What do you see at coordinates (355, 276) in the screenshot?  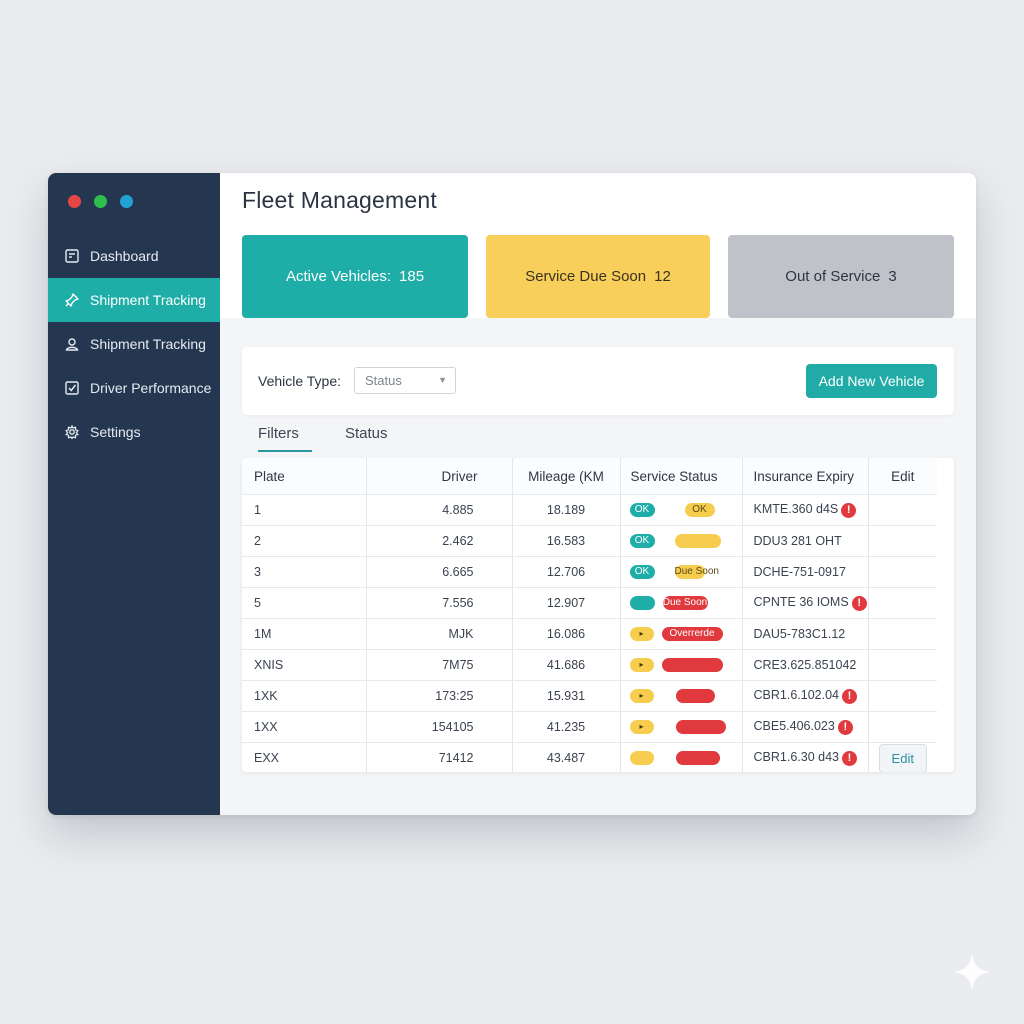 I see `stat-card-active-vehicles: Active Vehicles: 185` at bounding box center [355, 276].